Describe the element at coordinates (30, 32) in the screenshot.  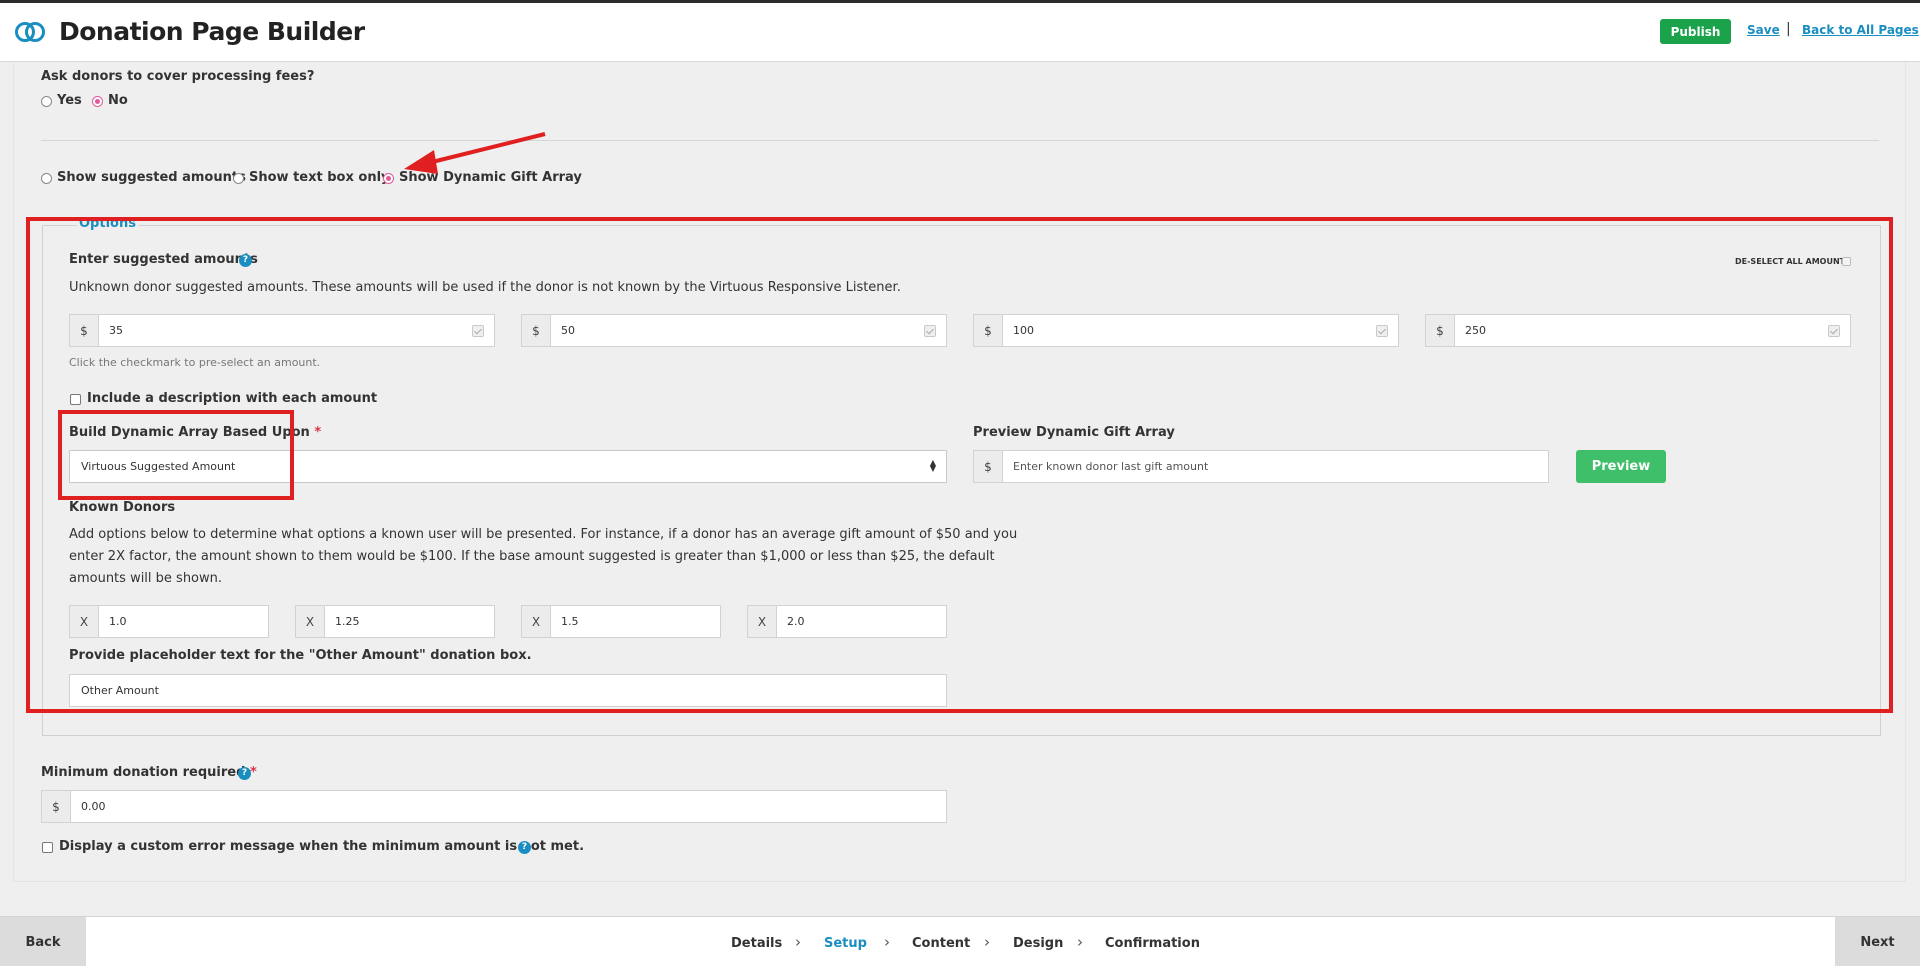
I see `virtuous-logo-icon` at that location.